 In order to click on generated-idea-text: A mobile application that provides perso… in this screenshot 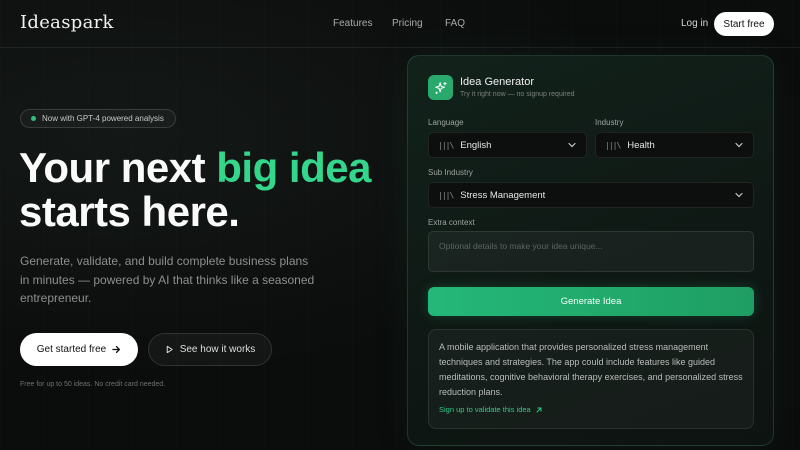, I will do `click(591, 369)`.